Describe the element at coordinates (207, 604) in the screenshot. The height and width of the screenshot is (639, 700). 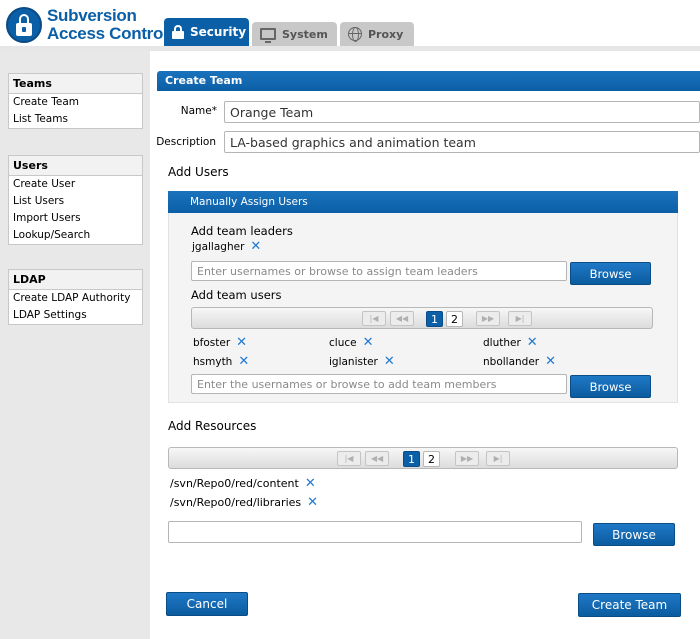
I see `cancel-button: Cancel` at that location.